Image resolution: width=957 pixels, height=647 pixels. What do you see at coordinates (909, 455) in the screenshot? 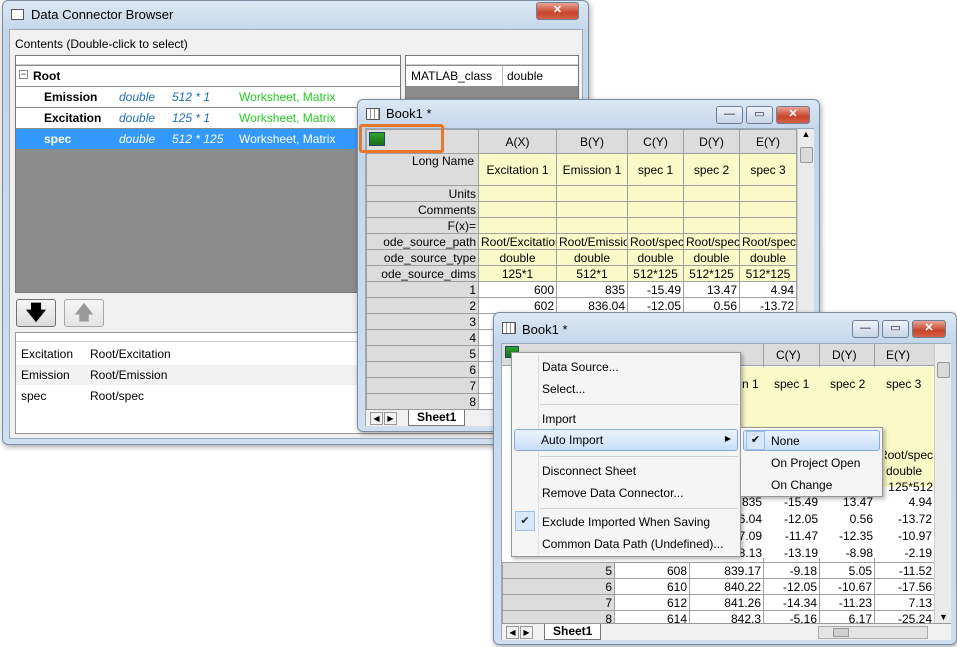
I see `source-path-e: Root/spec` at bounding box center [909, 455].